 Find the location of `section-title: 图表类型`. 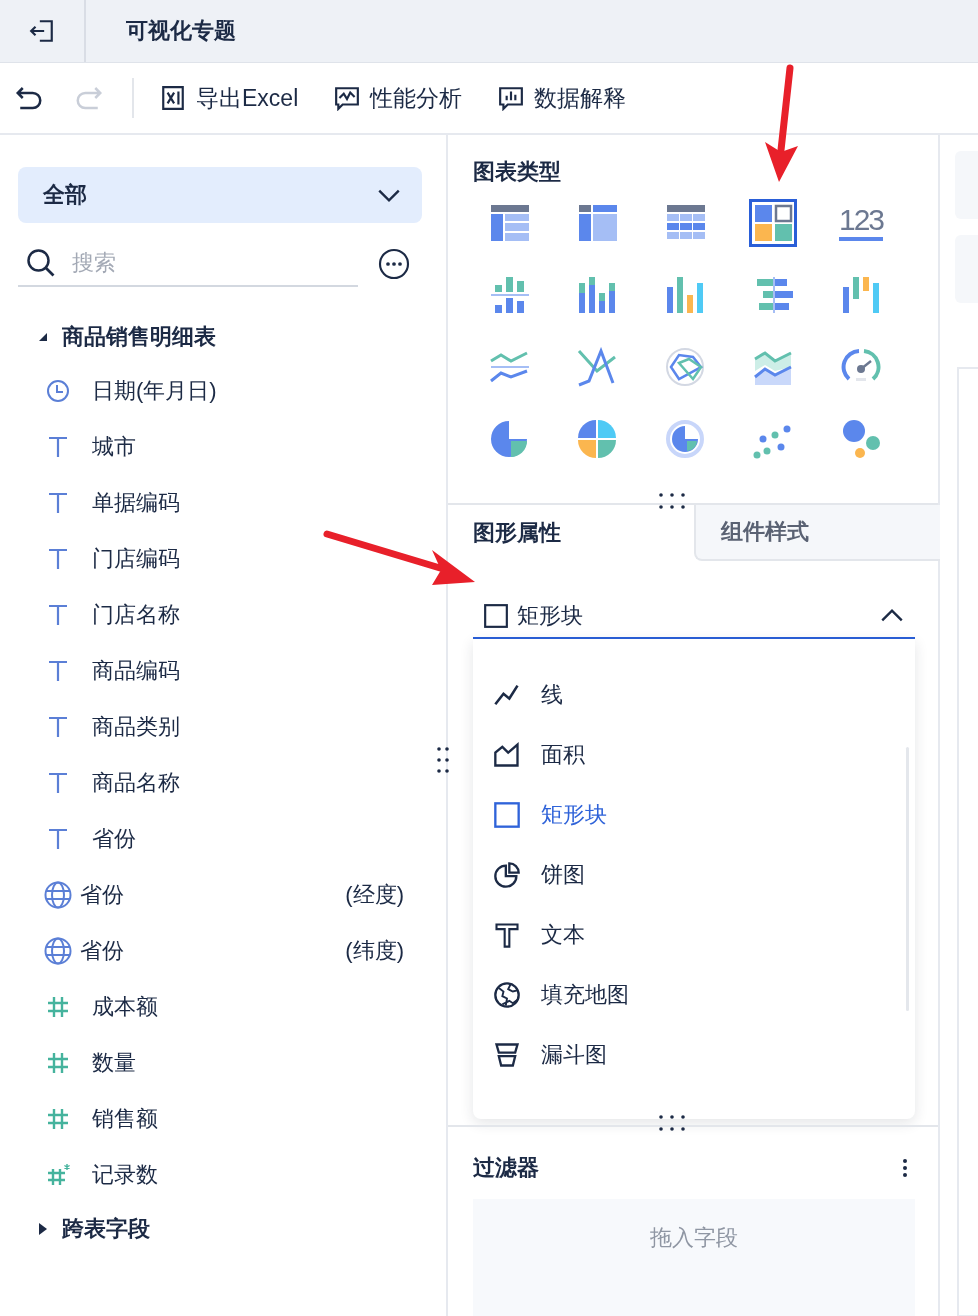

section-title: 图表类型 is located at coordinates (517, 172).